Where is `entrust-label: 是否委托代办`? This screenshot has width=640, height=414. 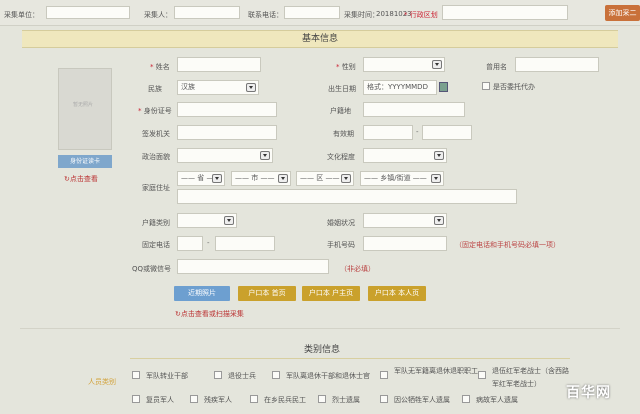 entrust-label: 是否委托代办 is located at coordinates (514, 87).